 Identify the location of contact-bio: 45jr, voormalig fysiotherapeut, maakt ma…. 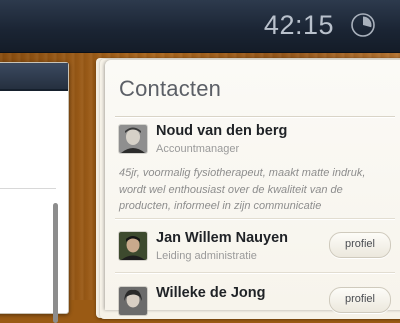
(242, 189).